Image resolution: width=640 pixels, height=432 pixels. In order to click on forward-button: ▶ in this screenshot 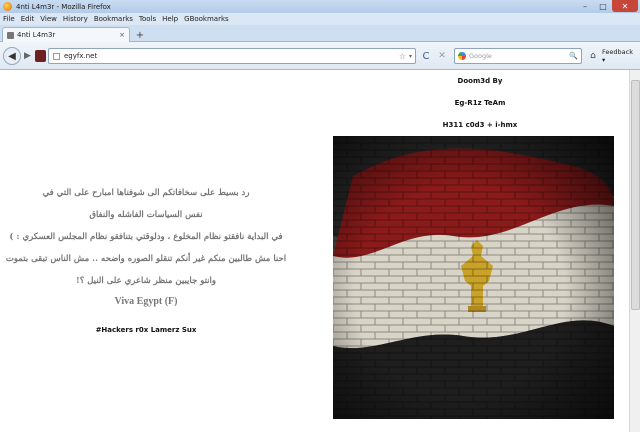, I will do `click(27, 56)`.